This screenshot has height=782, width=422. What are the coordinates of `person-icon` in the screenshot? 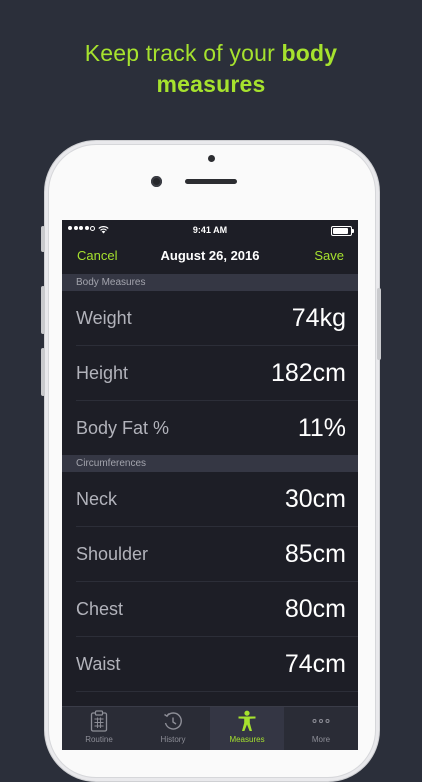 It's located at (247, 720).